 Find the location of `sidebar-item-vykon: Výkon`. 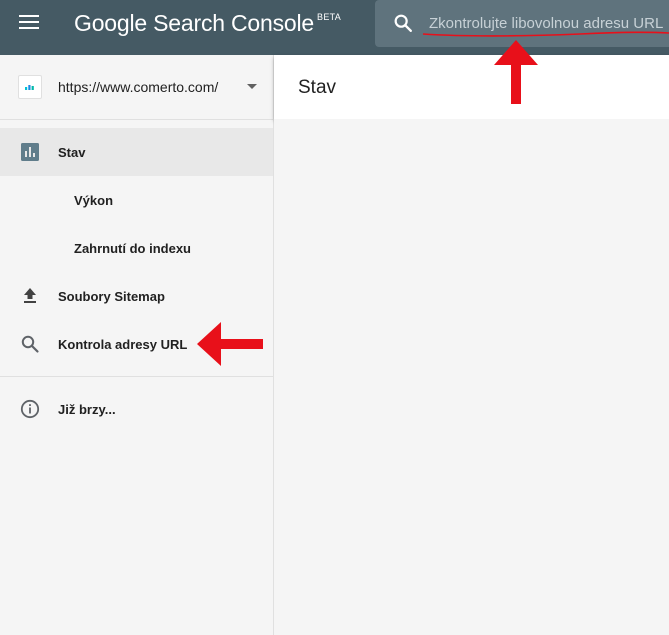

sidebar-item-vykon: Výkon is located at coordinates (136, 200).